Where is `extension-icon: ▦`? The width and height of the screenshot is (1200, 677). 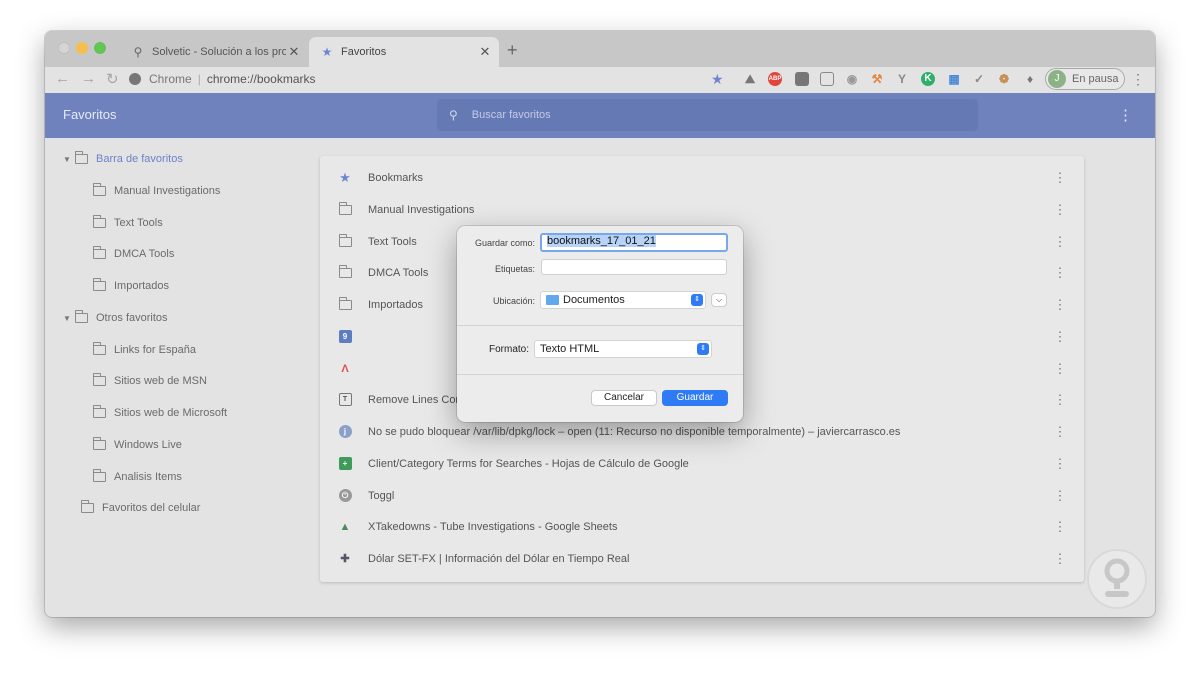 extension-icon: ▦ is located at coordinates (954, 79).